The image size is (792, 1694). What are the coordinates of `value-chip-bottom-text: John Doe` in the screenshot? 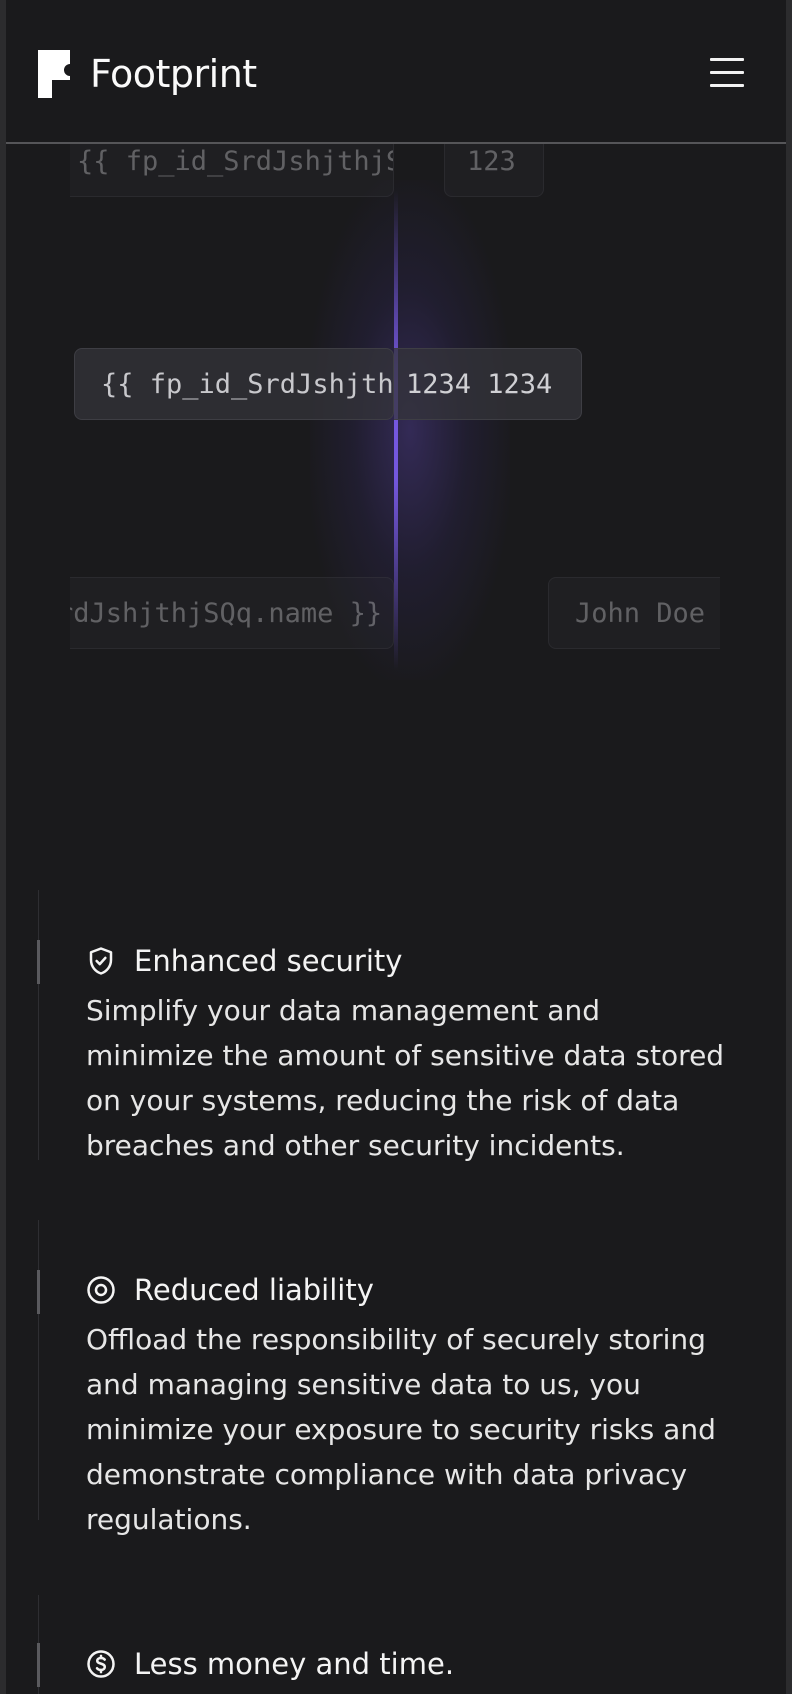 It's located at (640, 613).